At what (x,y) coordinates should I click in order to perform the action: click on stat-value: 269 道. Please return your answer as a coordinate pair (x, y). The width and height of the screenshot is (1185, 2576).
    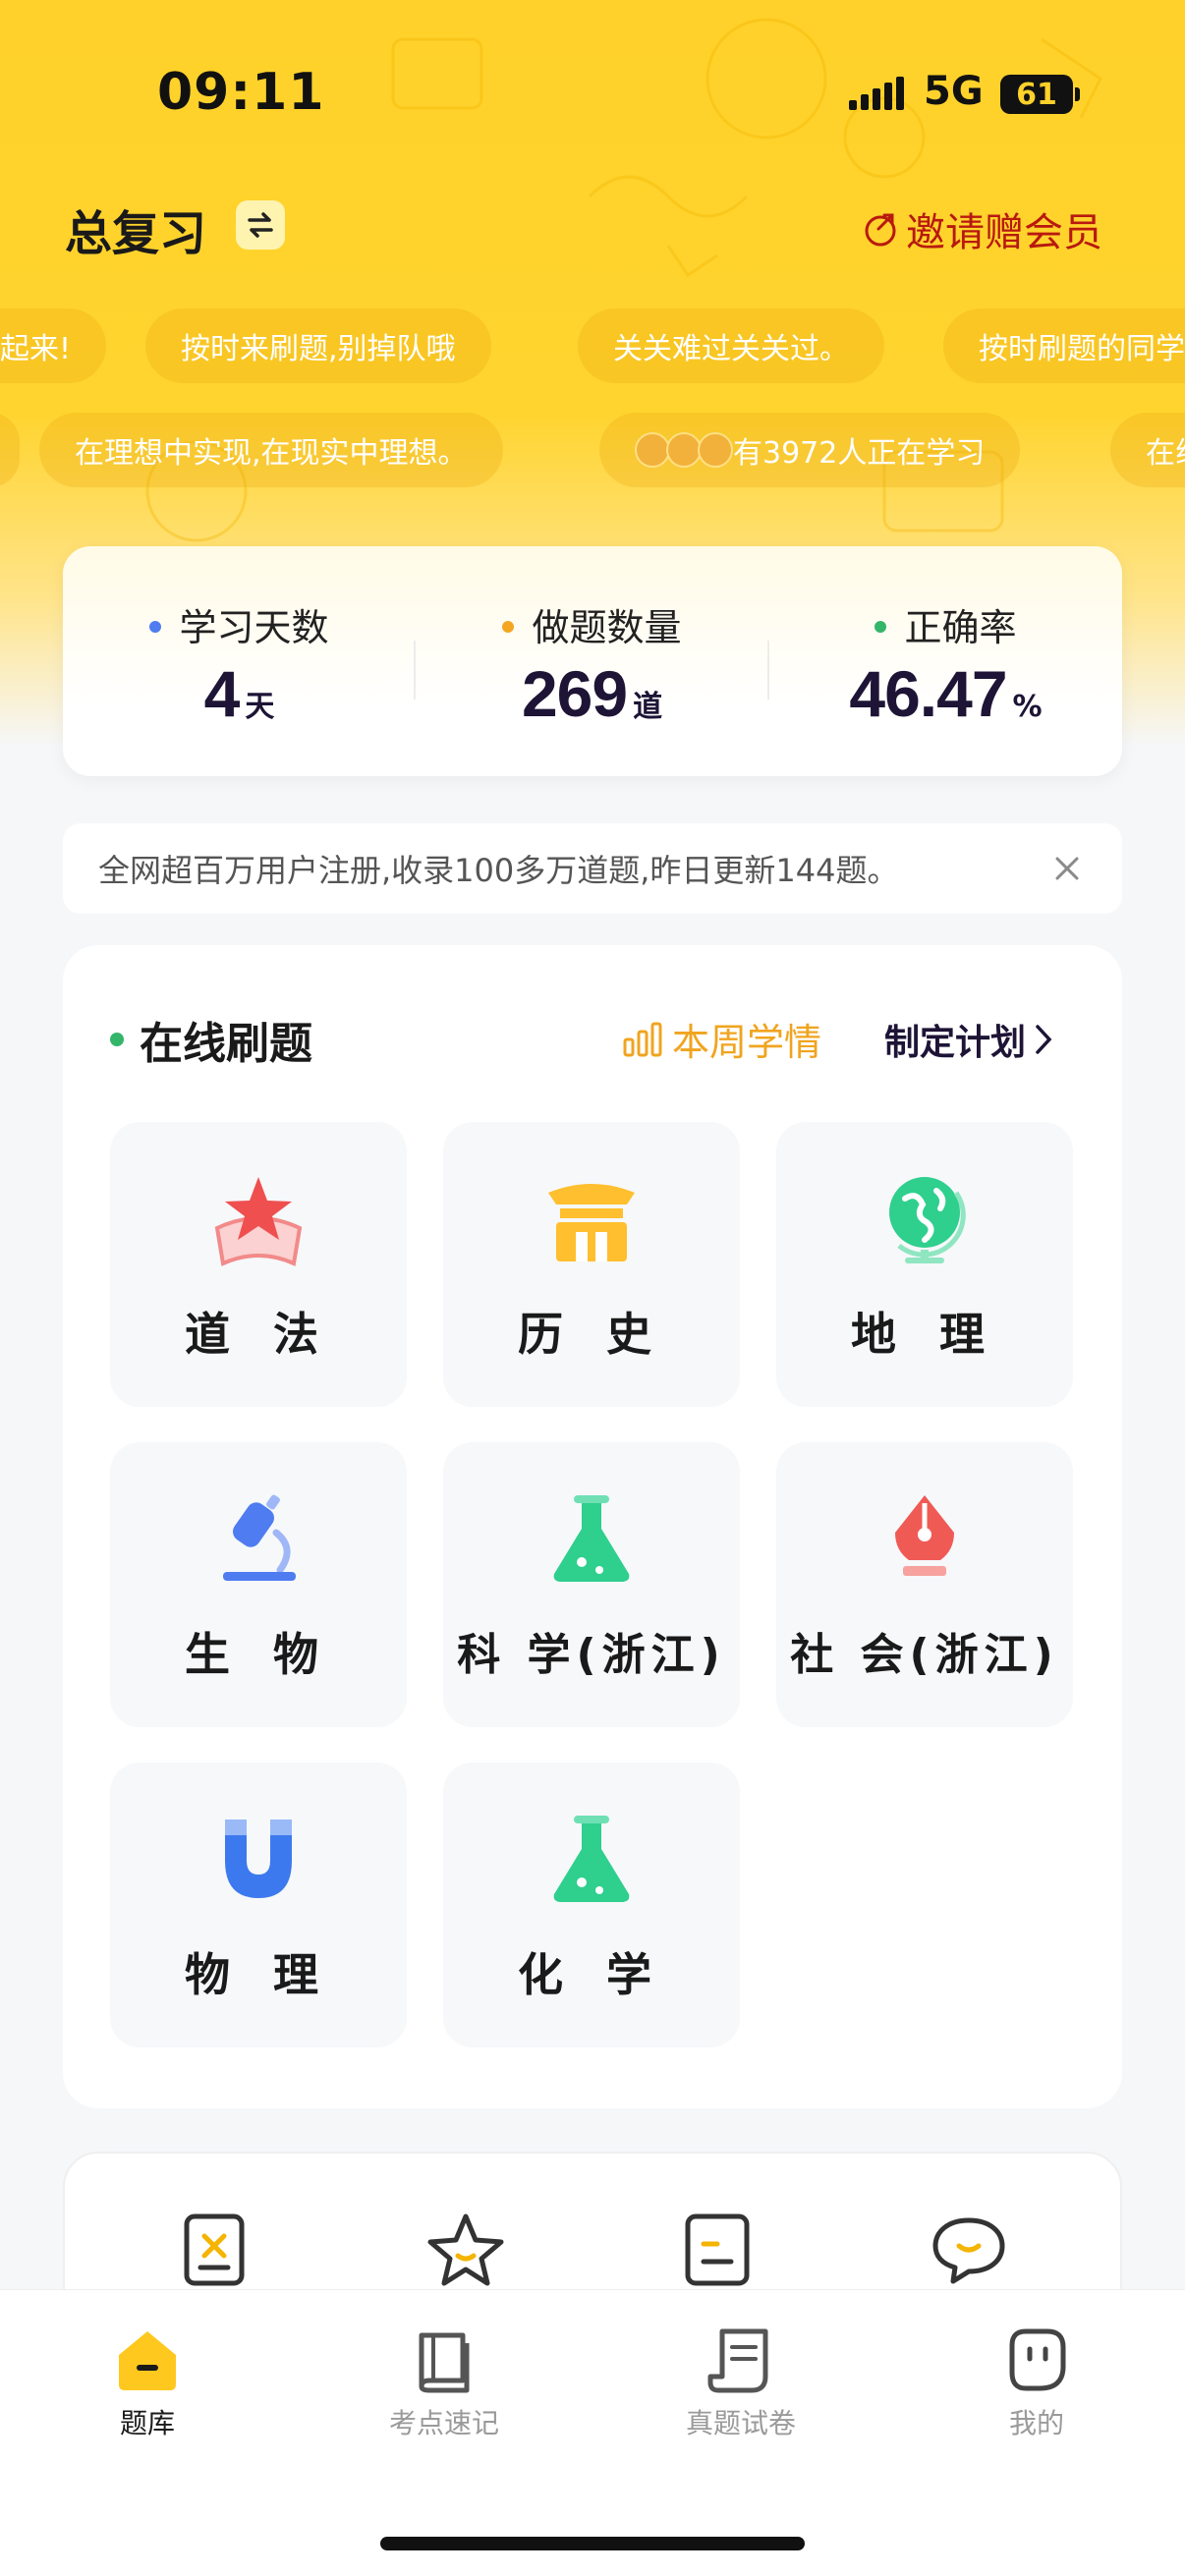
    Looking at the image, I should click on (592, 693).